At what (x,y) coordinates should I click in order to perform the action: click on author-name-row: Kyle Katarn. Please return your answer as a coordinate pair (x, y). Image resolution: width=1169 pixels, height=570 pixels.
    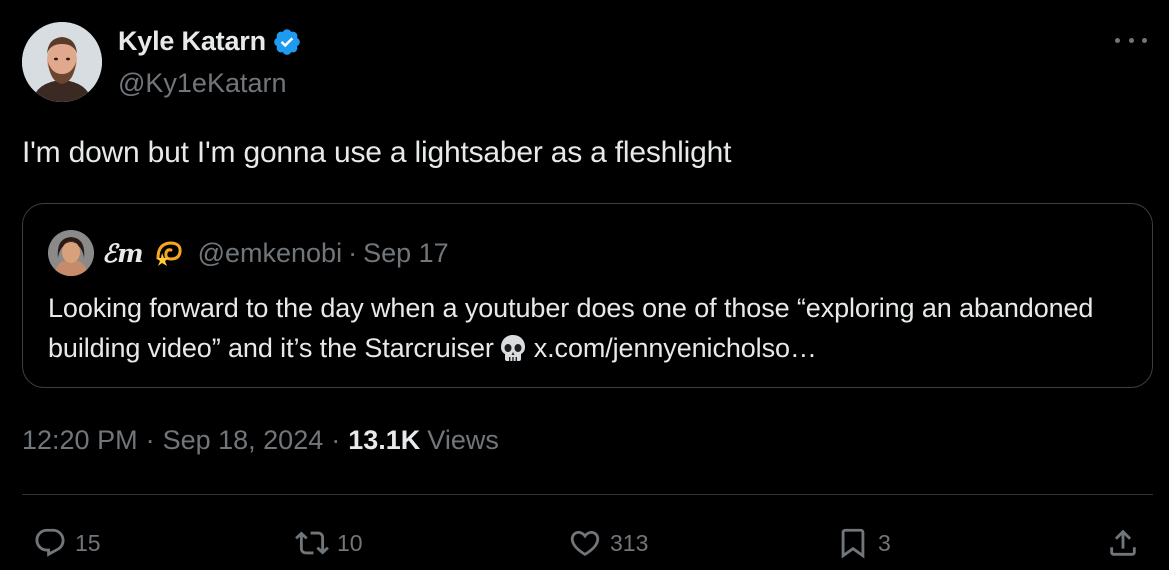
    Looking at the image, I should click on (210, 41).